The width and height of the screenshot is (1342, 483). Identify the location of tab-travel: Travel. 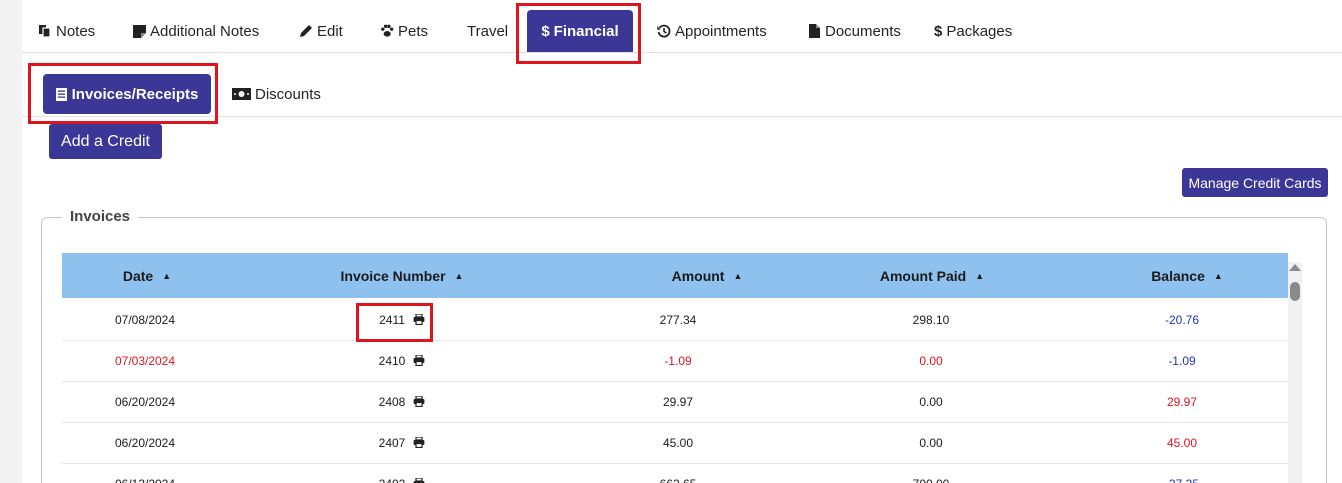
(487, 31).